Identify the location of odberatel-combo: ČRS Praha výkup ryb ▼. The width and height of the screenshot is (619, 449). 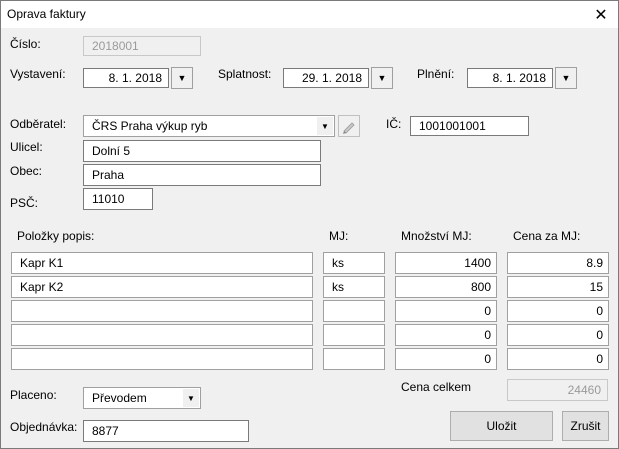
(209, 126).